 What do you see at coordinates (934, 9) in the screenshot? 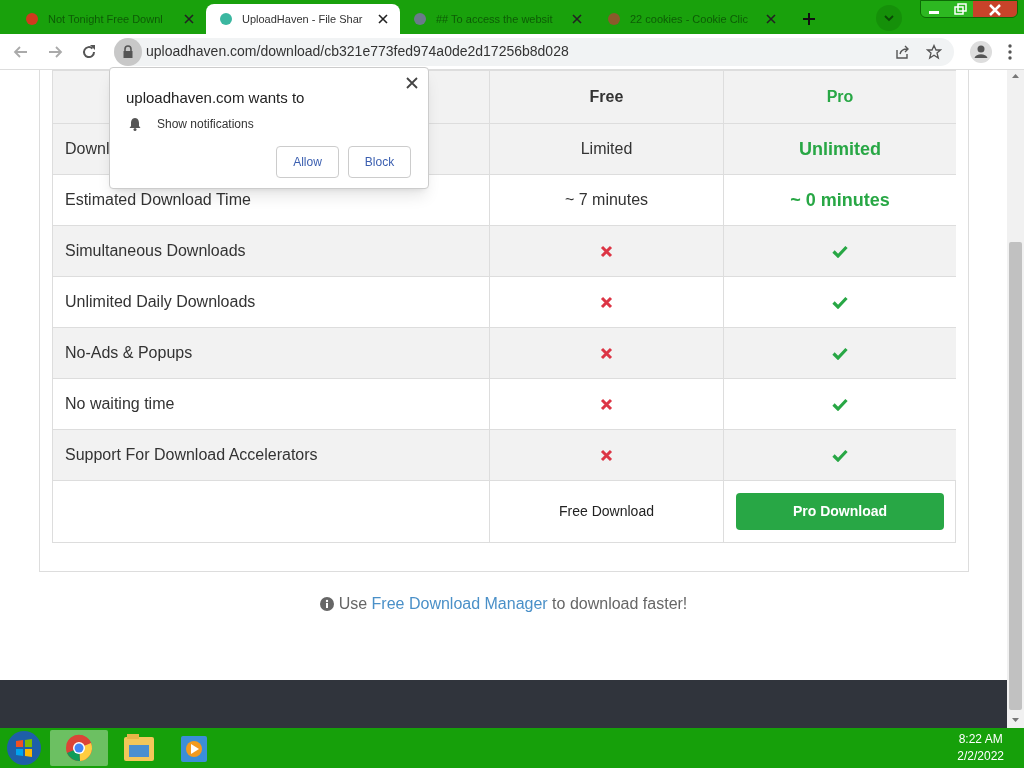
I see `minimize-icon` at bounding box center [934, 9].